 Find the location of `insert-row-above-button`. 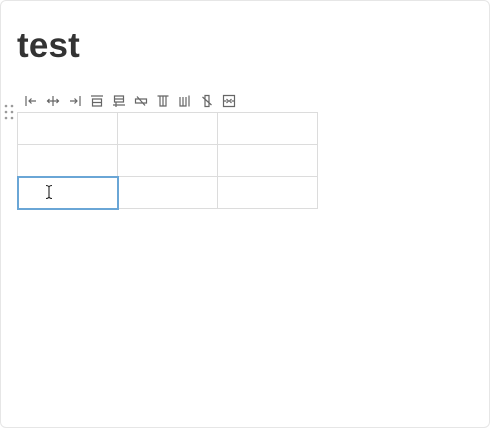

insert-row-above-button is located at coordinates (97, 101).